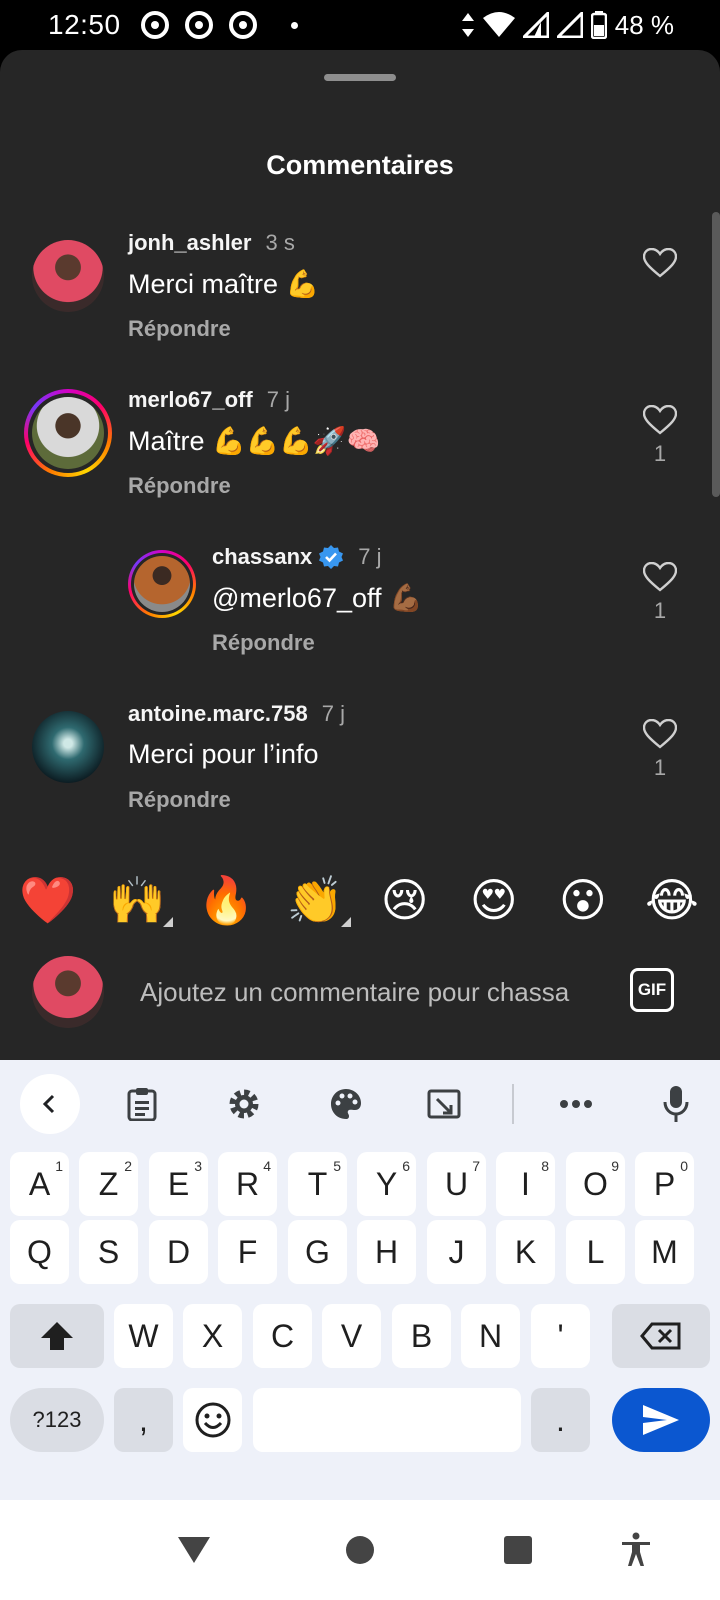 This screenshot has height=1600, width=720. I want to click on microphone-icon, so click(676, 1104).